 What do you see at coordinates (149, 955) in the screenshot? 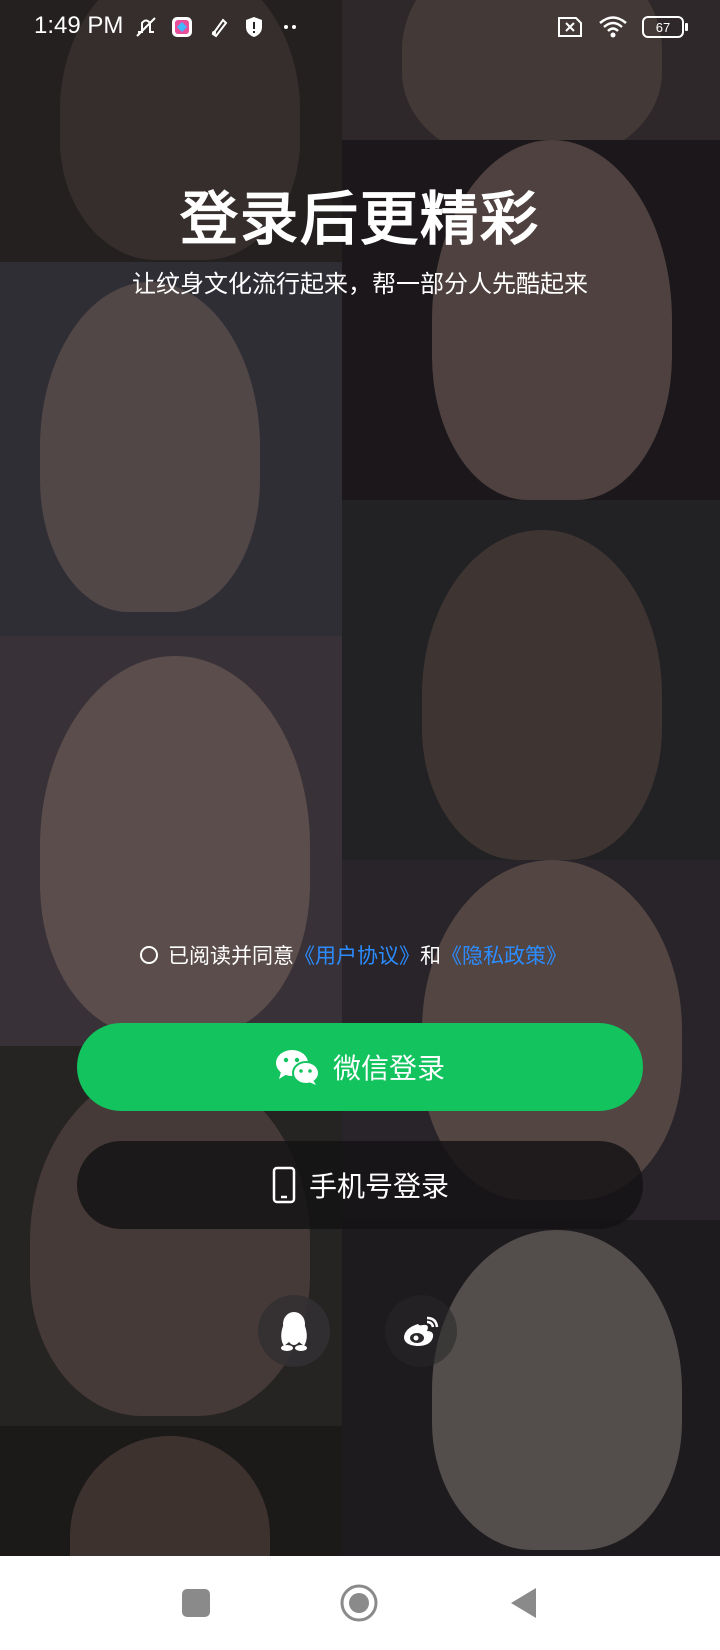
I see `agreement-checkbox` at bounding box center [149, 955].